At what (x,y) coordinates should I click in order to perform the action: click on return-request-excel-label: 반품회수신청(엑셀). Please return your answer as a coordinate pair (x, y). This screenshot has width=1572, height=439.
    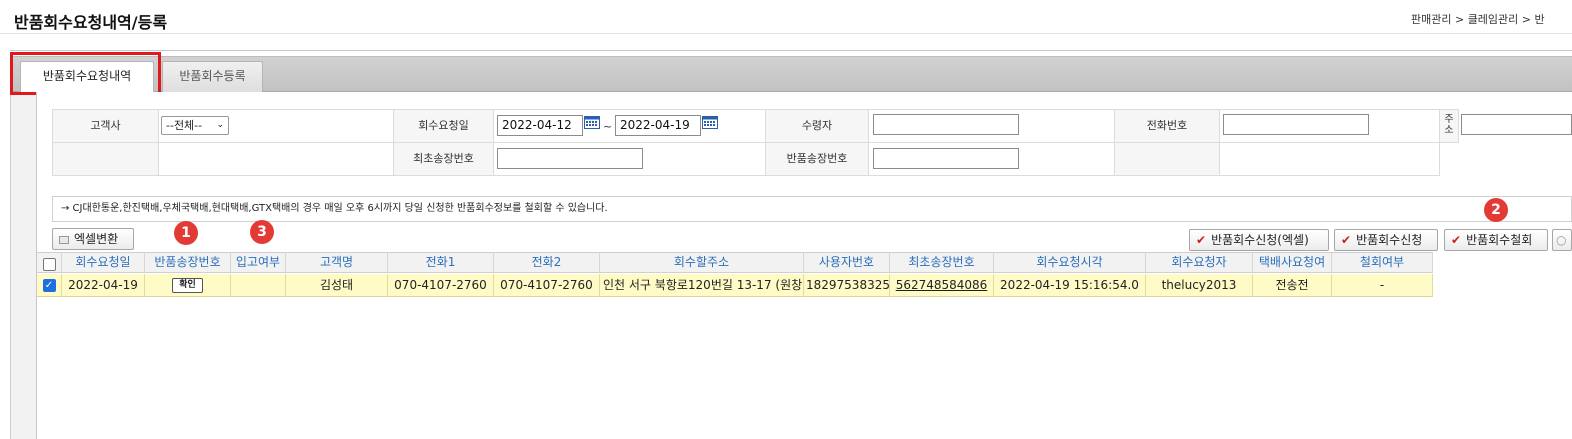
    Looking at the image, I should click on (1260, 240).